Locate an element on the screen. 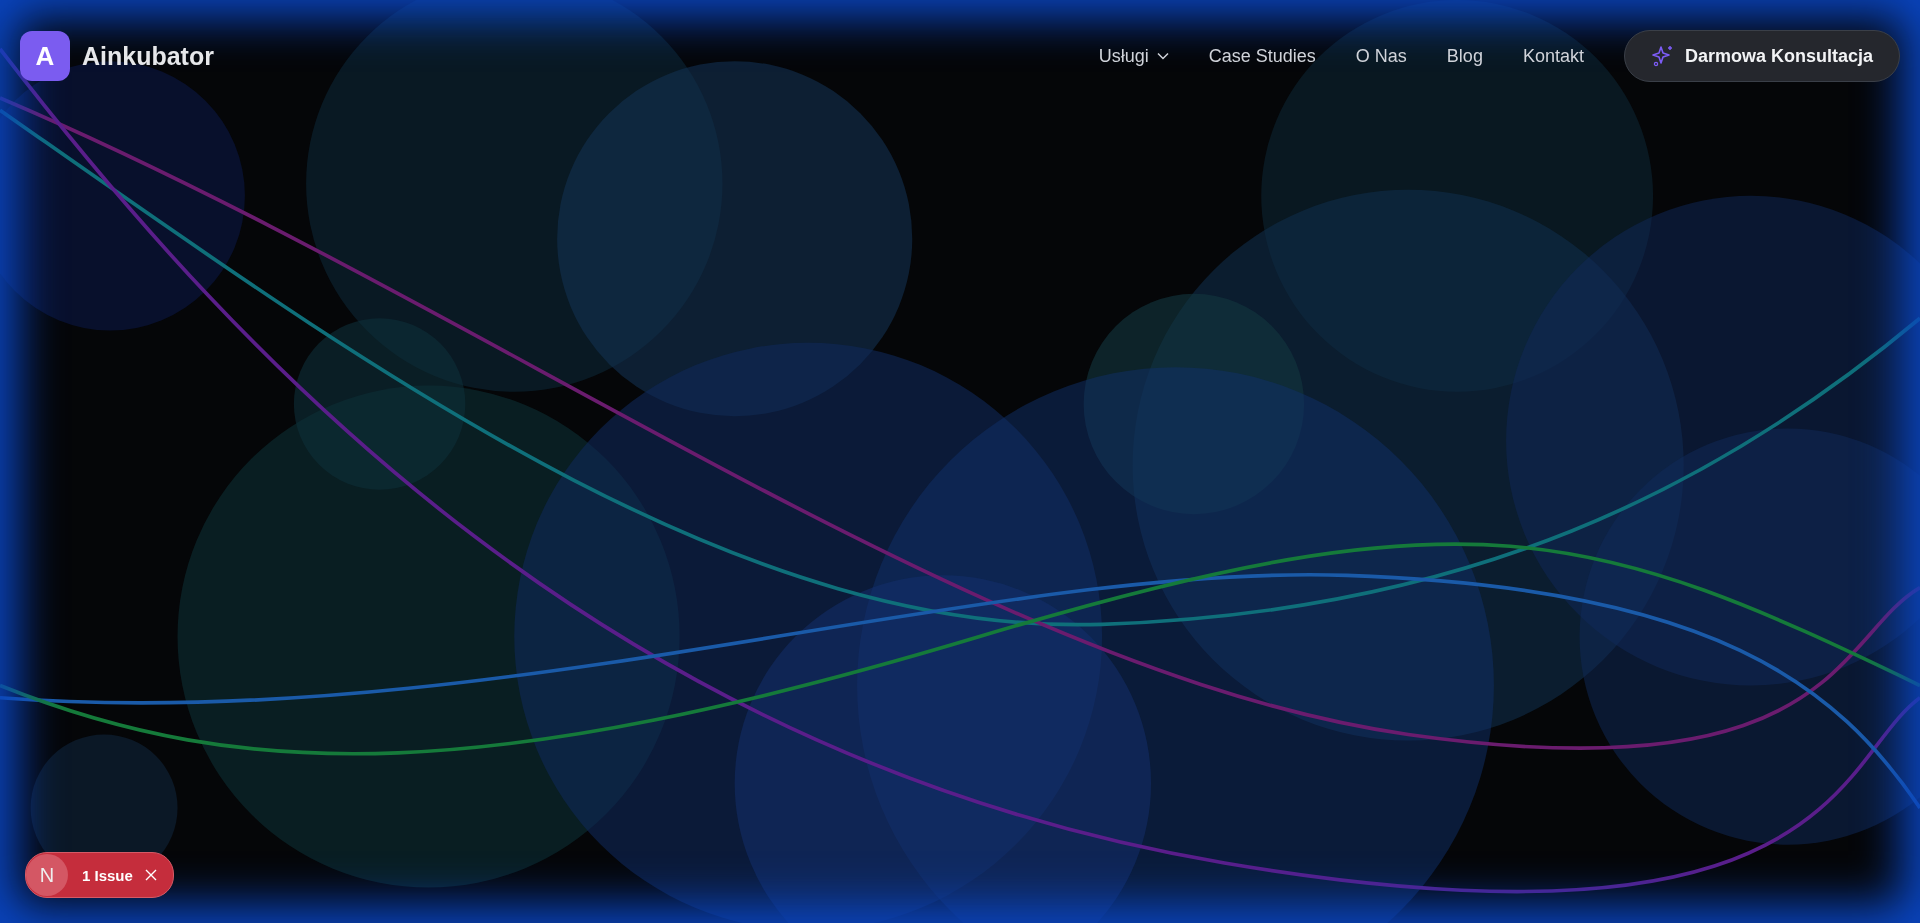 This screenshot has height=923, width=1920. sparkle-icon is located at coordinates (1662, 56).